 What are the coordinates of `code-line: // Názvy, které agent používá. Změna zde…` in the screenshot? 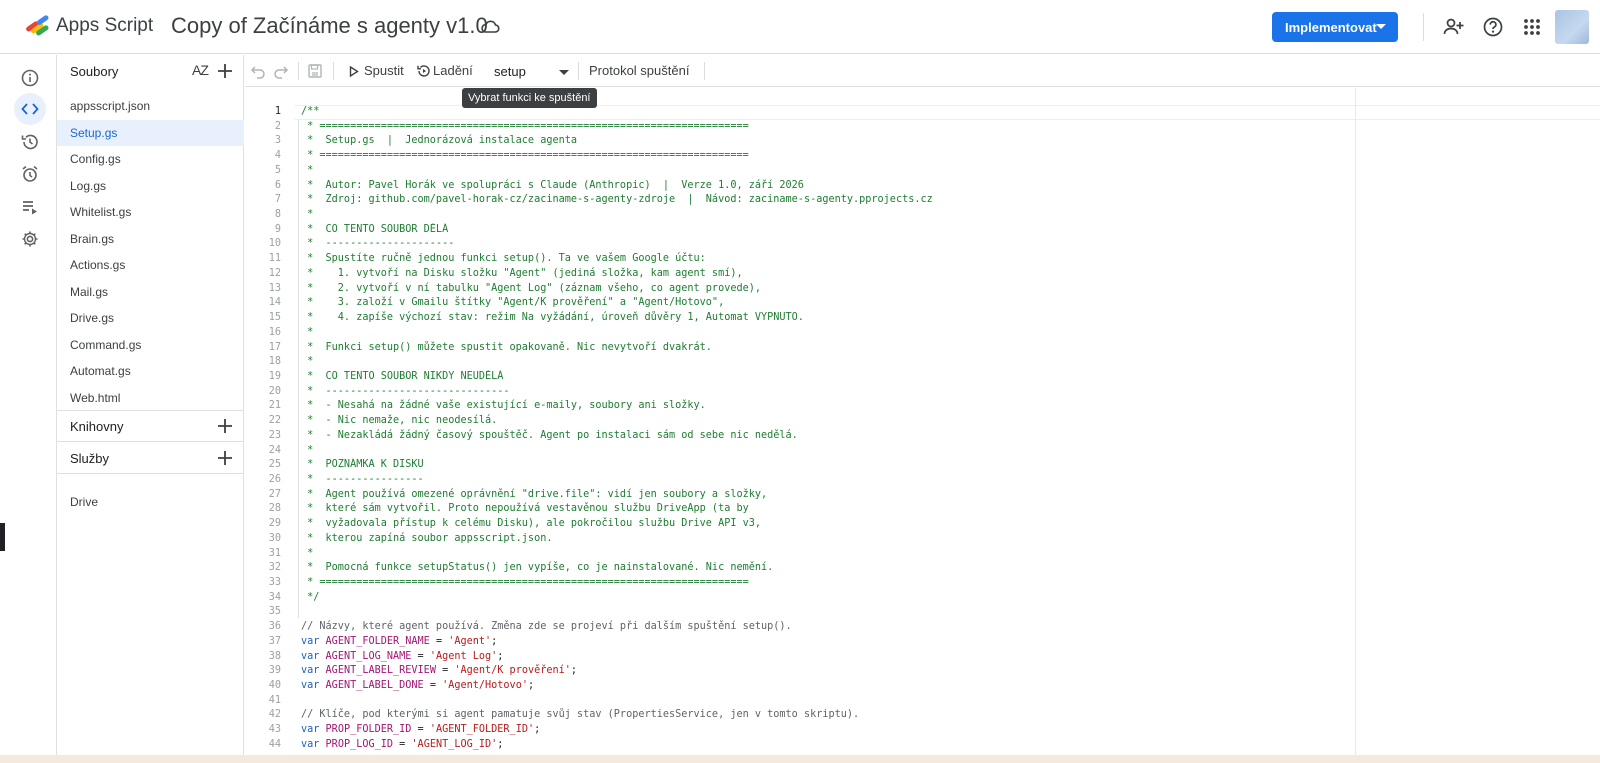 It's located at (941, 627).